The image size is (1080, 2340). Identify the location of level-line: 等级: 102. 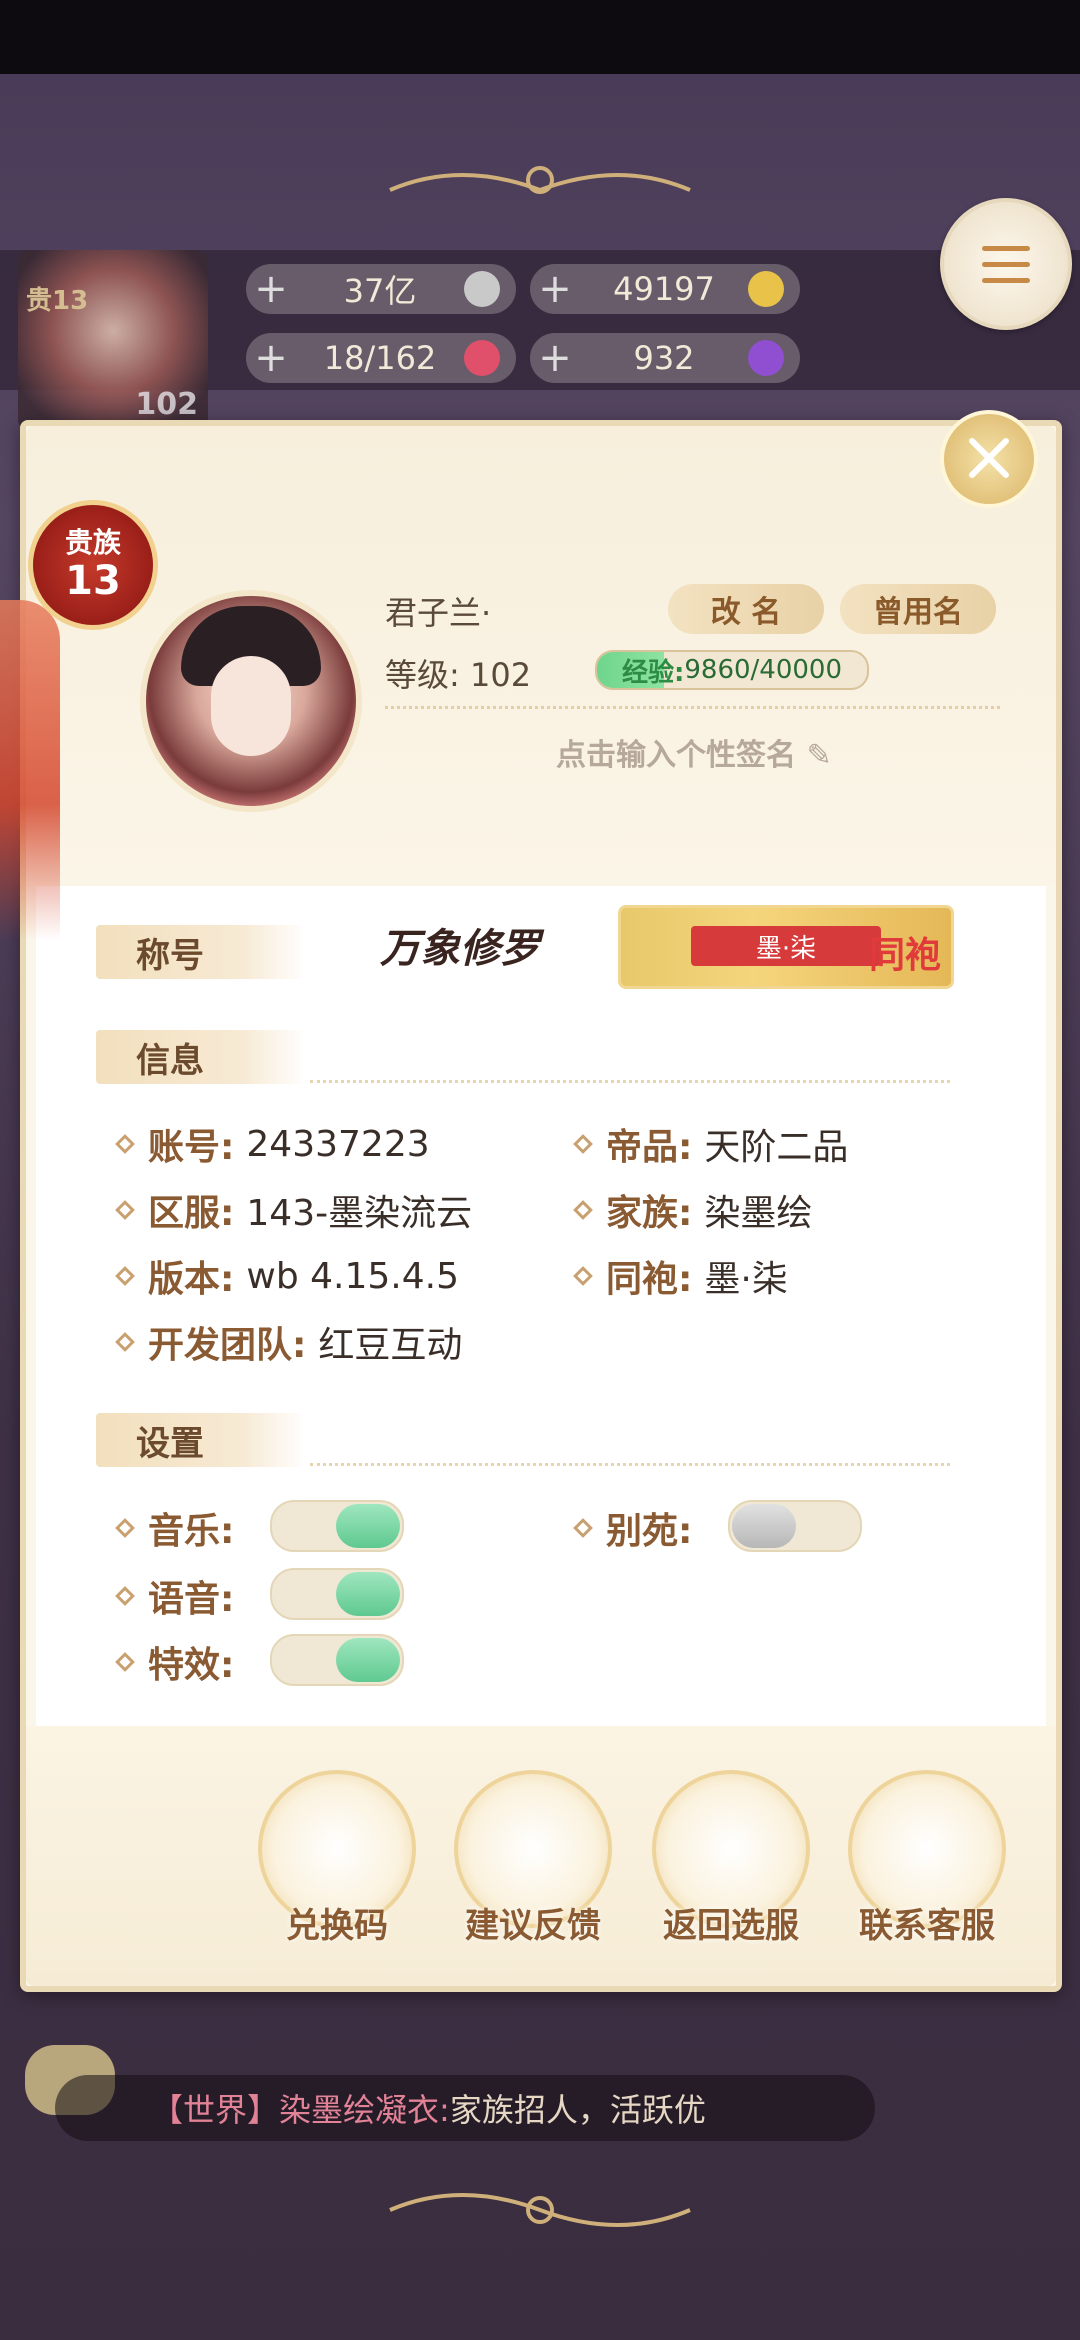
(458, 673).